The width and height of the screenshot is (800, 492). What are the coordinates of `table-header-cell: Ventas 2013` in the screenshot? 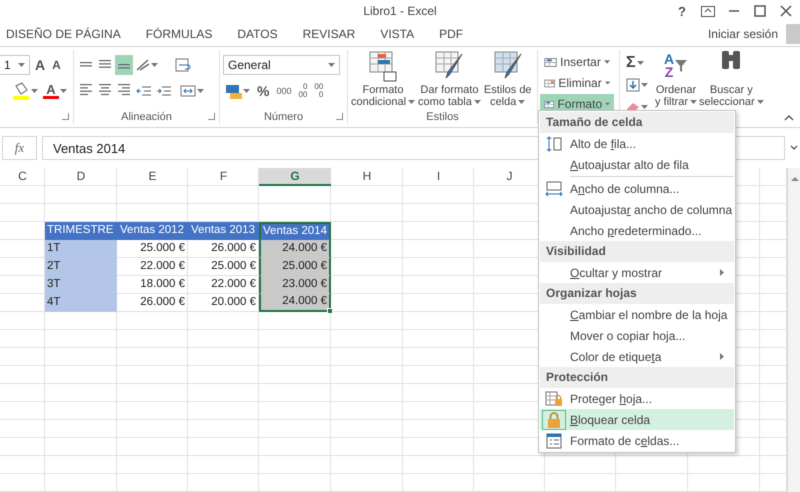 It's located at (223, 231).